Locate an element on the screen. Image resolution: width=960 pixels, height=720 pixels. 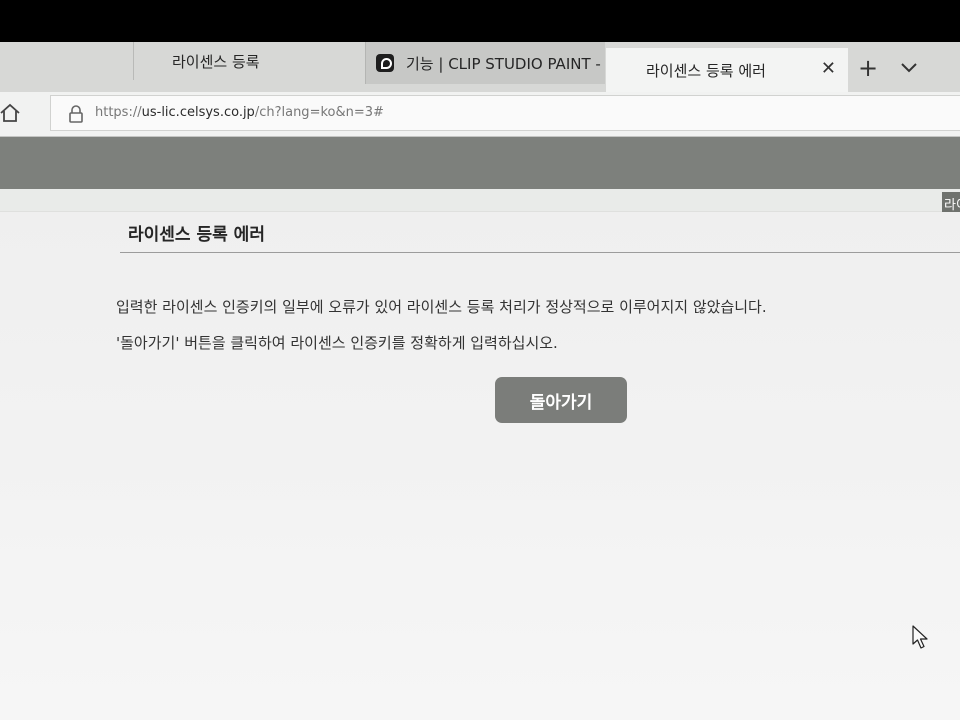
tab-clip-studio-features: 기능 | CLIP STUDIO PAINT - is located at coordinates (485, 63).